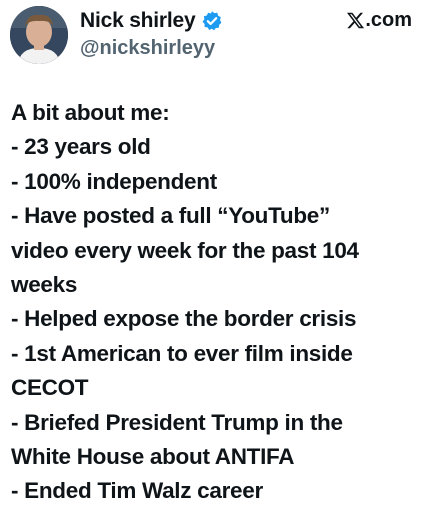 Image resolution: width=422 pixels, height=509 pixels. I want to click on post-line-cecot-cont: CECOT, so click(50, 388).